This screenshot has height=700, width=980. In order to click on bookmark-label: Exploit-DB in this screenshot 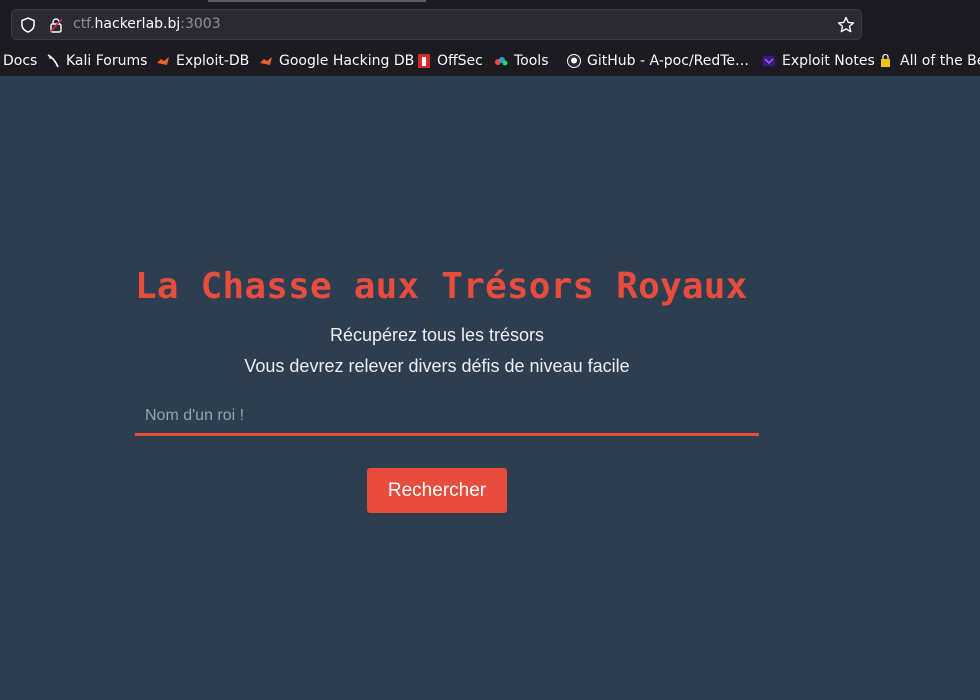, I will do `click(213, 61)`.